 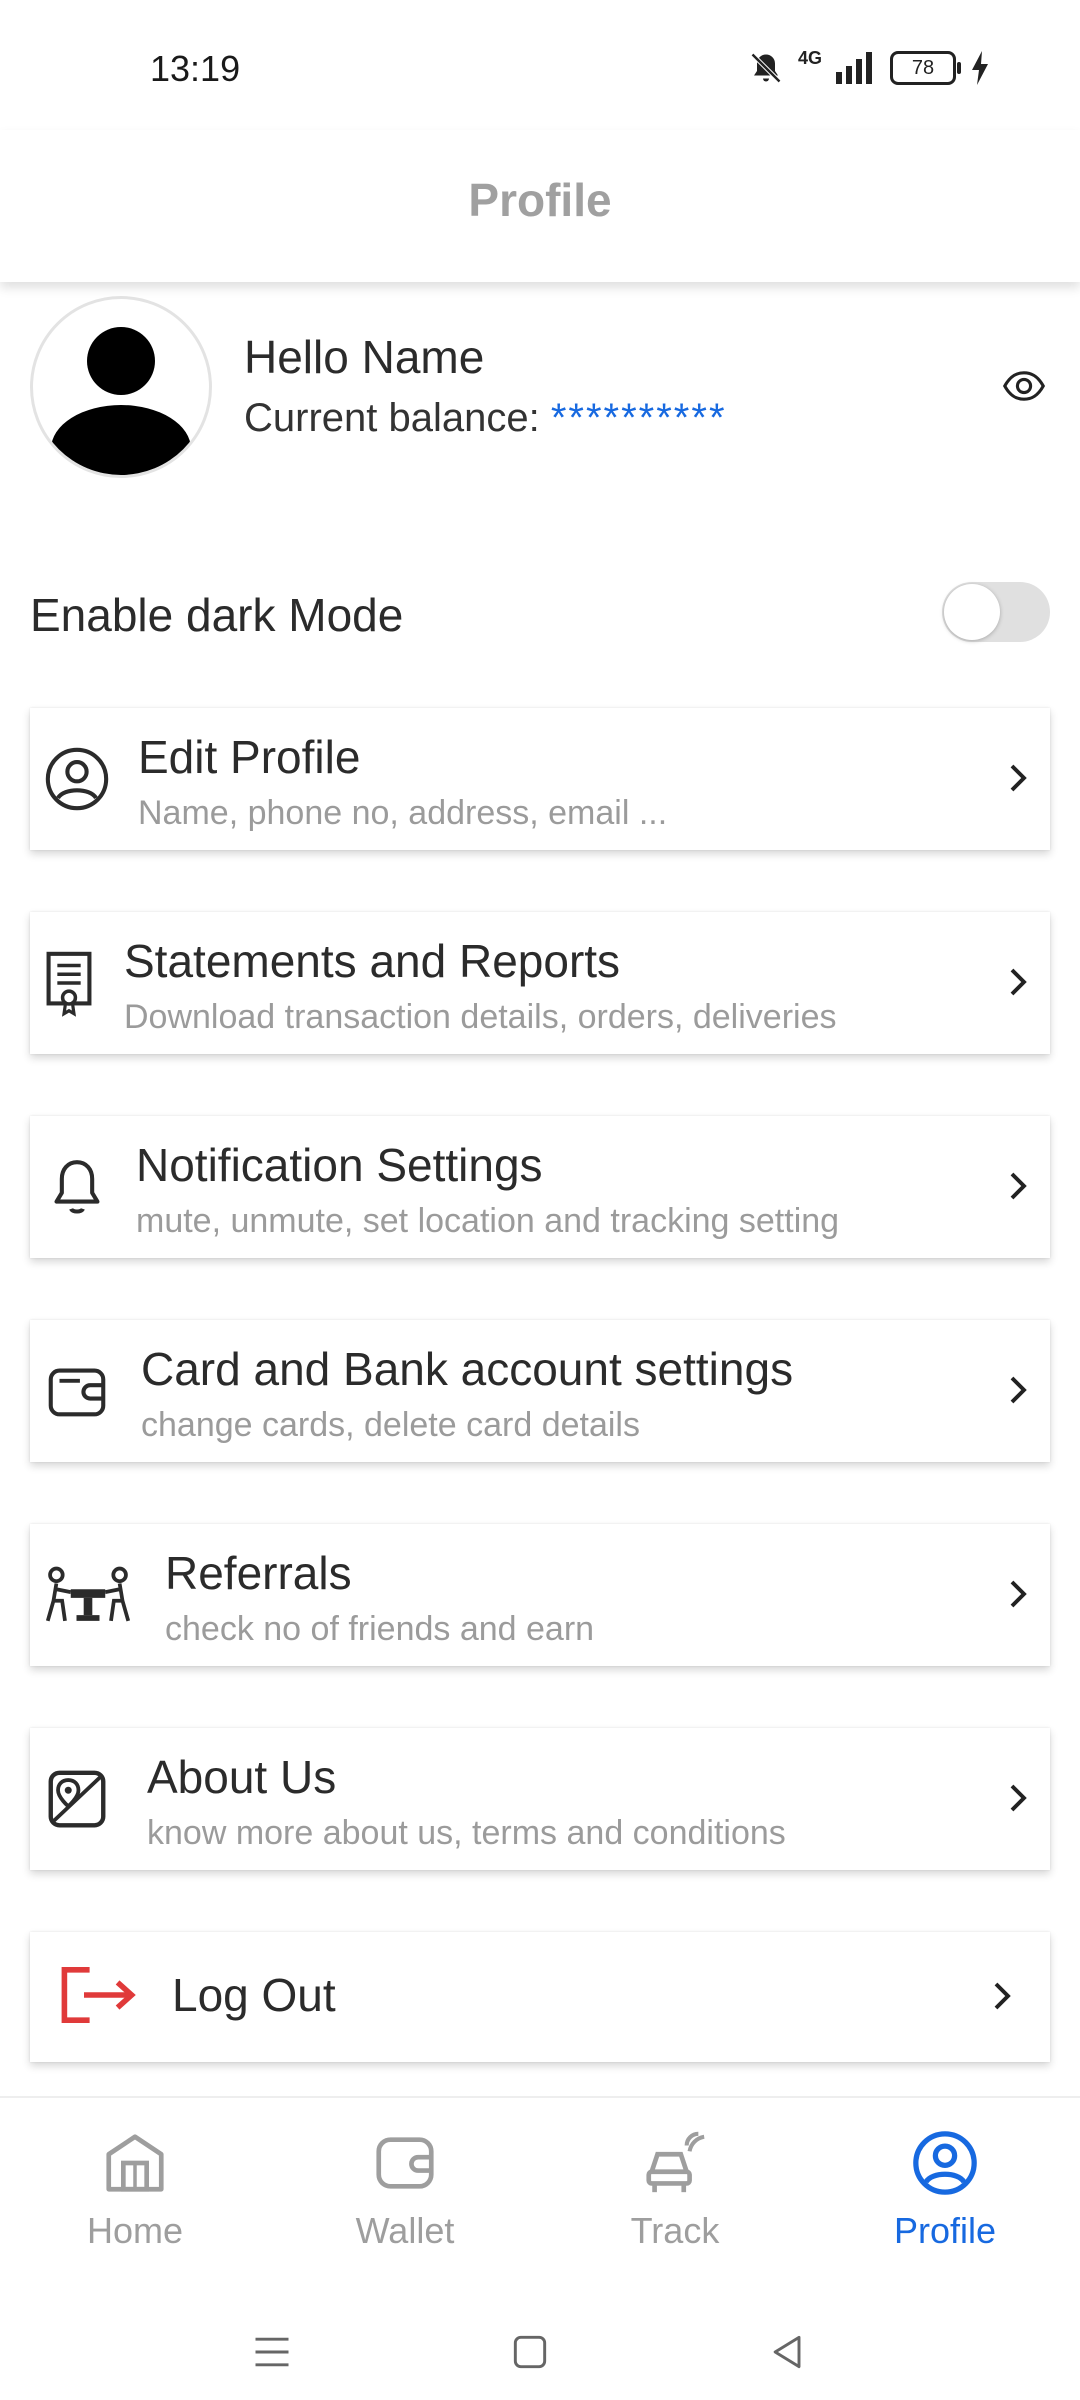 I want to click on battery-icon: 78, so click(x=925, y=68).